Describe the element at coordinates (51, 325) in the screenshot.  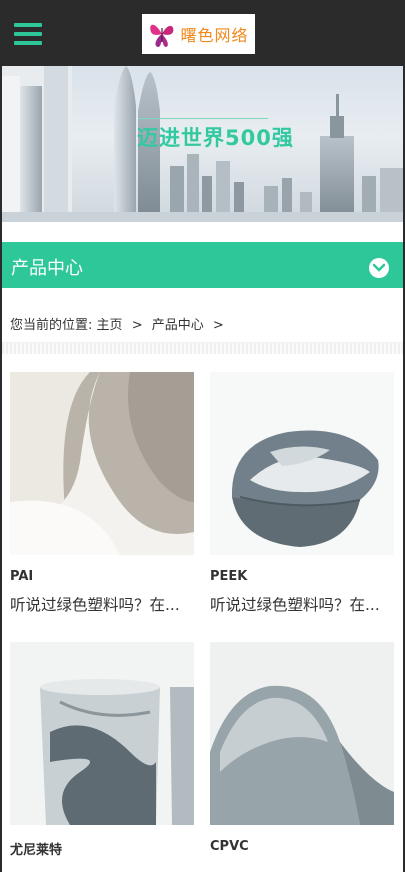
I see `breadcrumb-prefix: 您当前的位置:` at that location.